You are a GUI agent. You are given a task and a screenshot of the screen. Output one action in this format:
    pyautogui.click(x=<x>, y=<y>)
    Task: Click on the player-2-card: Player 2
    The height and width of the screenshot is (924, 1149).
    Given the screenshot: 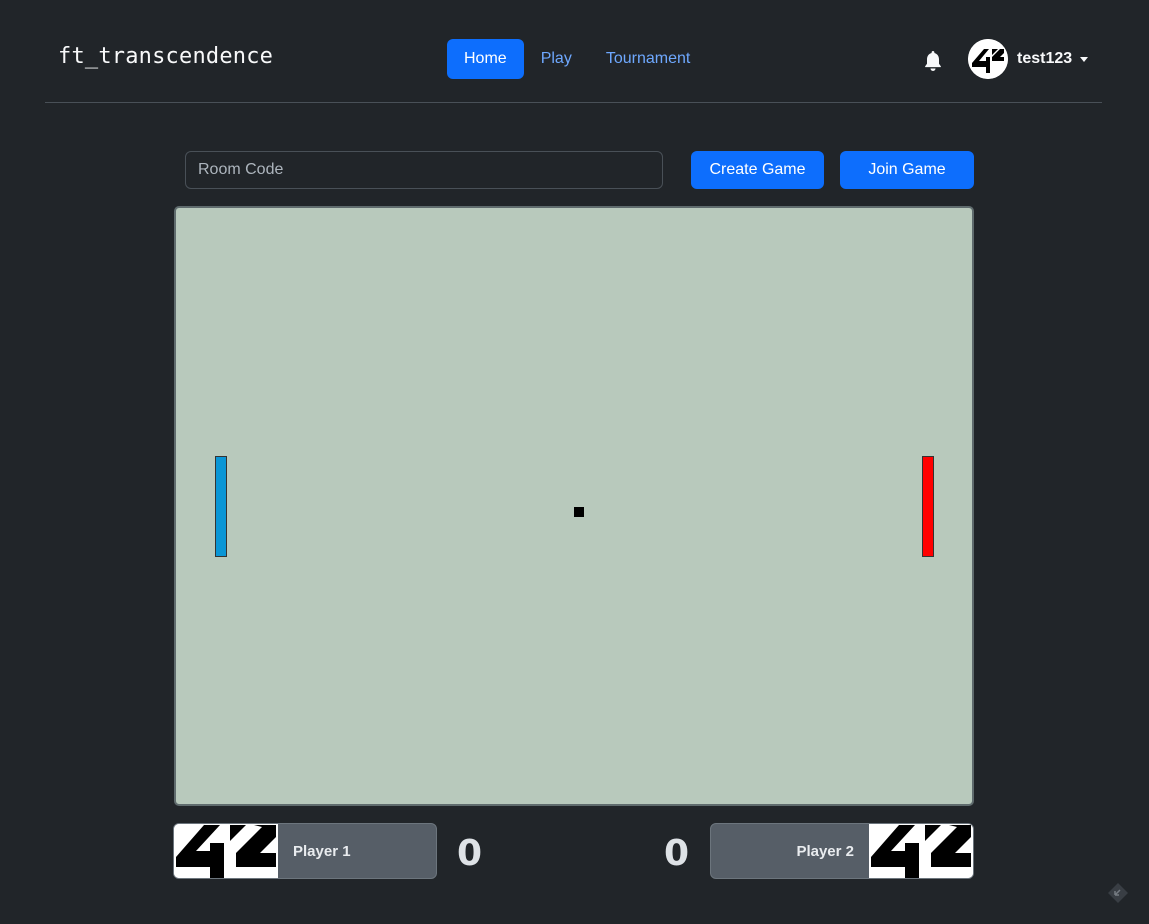 What is the action you would take?
    pyautogui.click(x=842, y=851)
    